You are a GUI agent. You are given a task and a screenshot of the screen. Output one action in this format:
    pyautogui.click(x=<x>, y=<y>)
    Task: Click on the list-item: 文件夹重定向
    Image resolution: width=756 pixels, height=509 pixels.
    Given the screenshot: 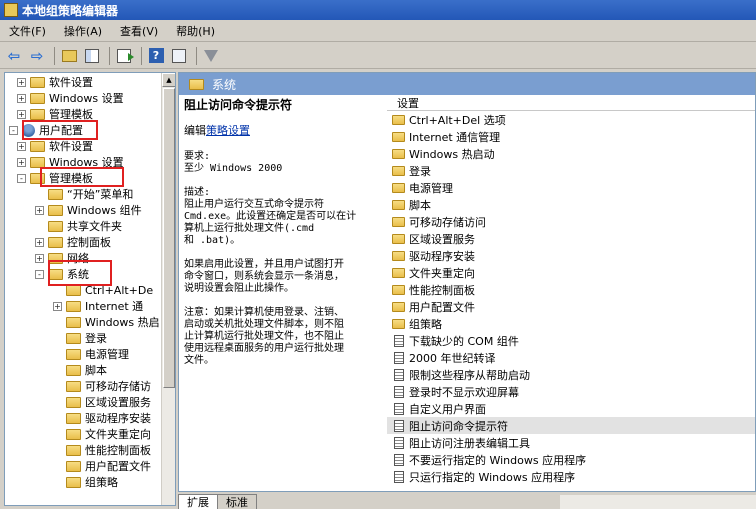 What is the action you would take?
    pyautogui.click(x=571, y=272)
    